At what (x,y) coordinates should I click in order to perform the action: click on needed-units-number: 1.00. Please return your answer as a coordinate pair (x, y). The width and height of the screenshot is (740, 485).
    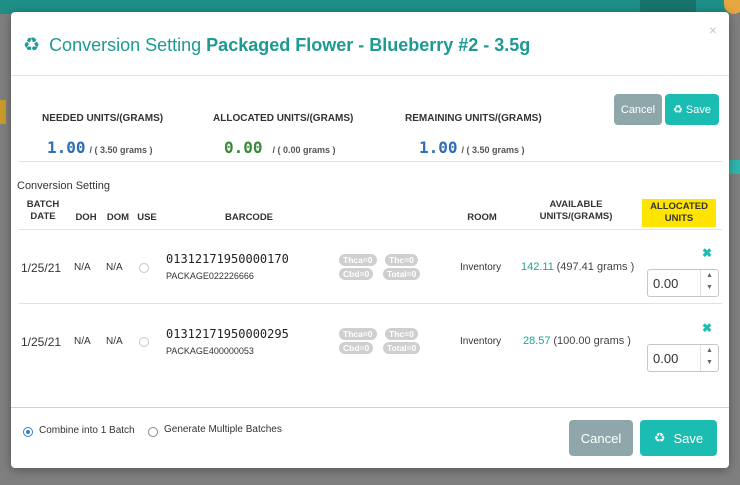
    Looking at the image, I should click on (66, 147).